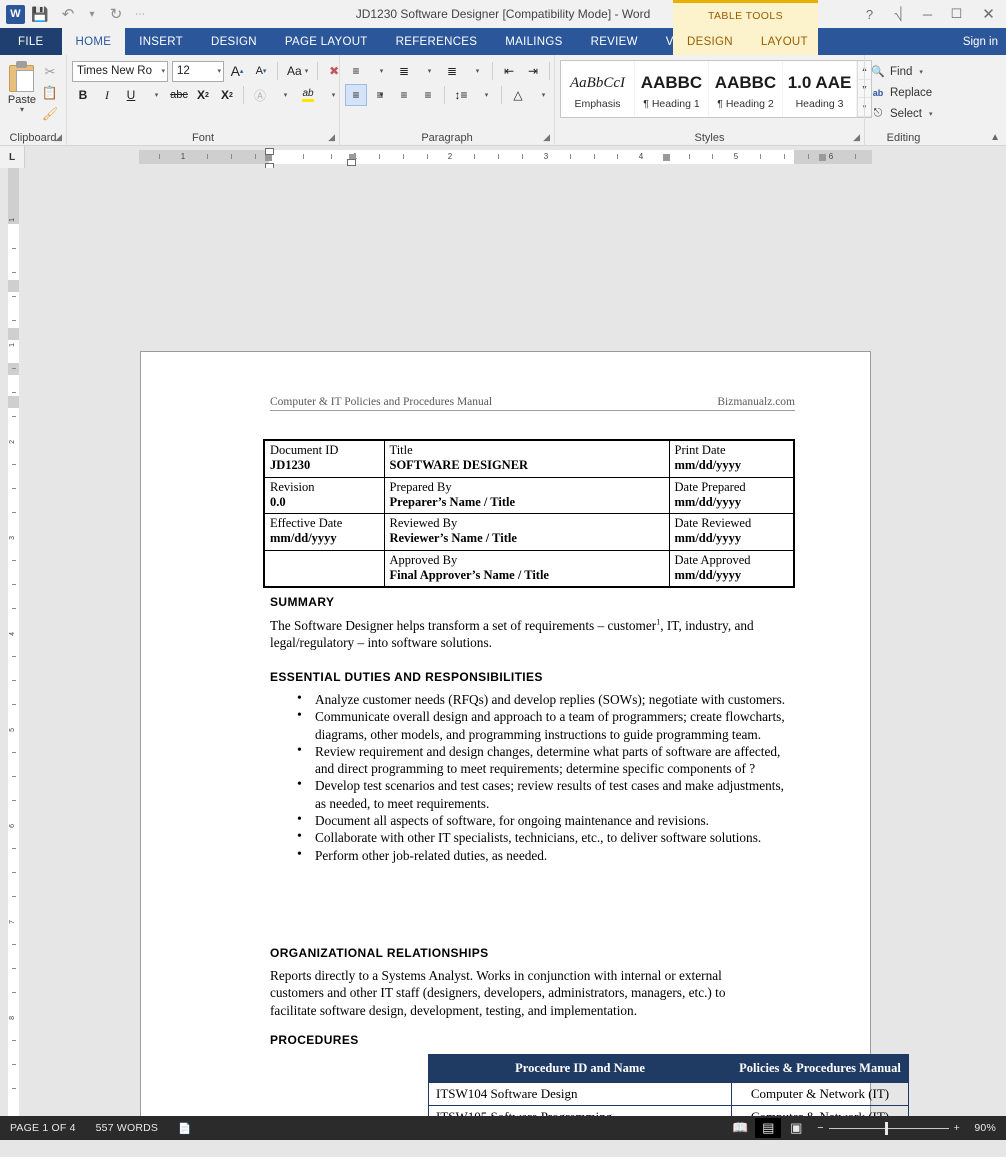 The height and width of the screenshot is (1157, 1006). What do you see at coordinates (404, 95) in the screenshot?
I see `align-right-button: ≡` at bounding box center [404, 95].